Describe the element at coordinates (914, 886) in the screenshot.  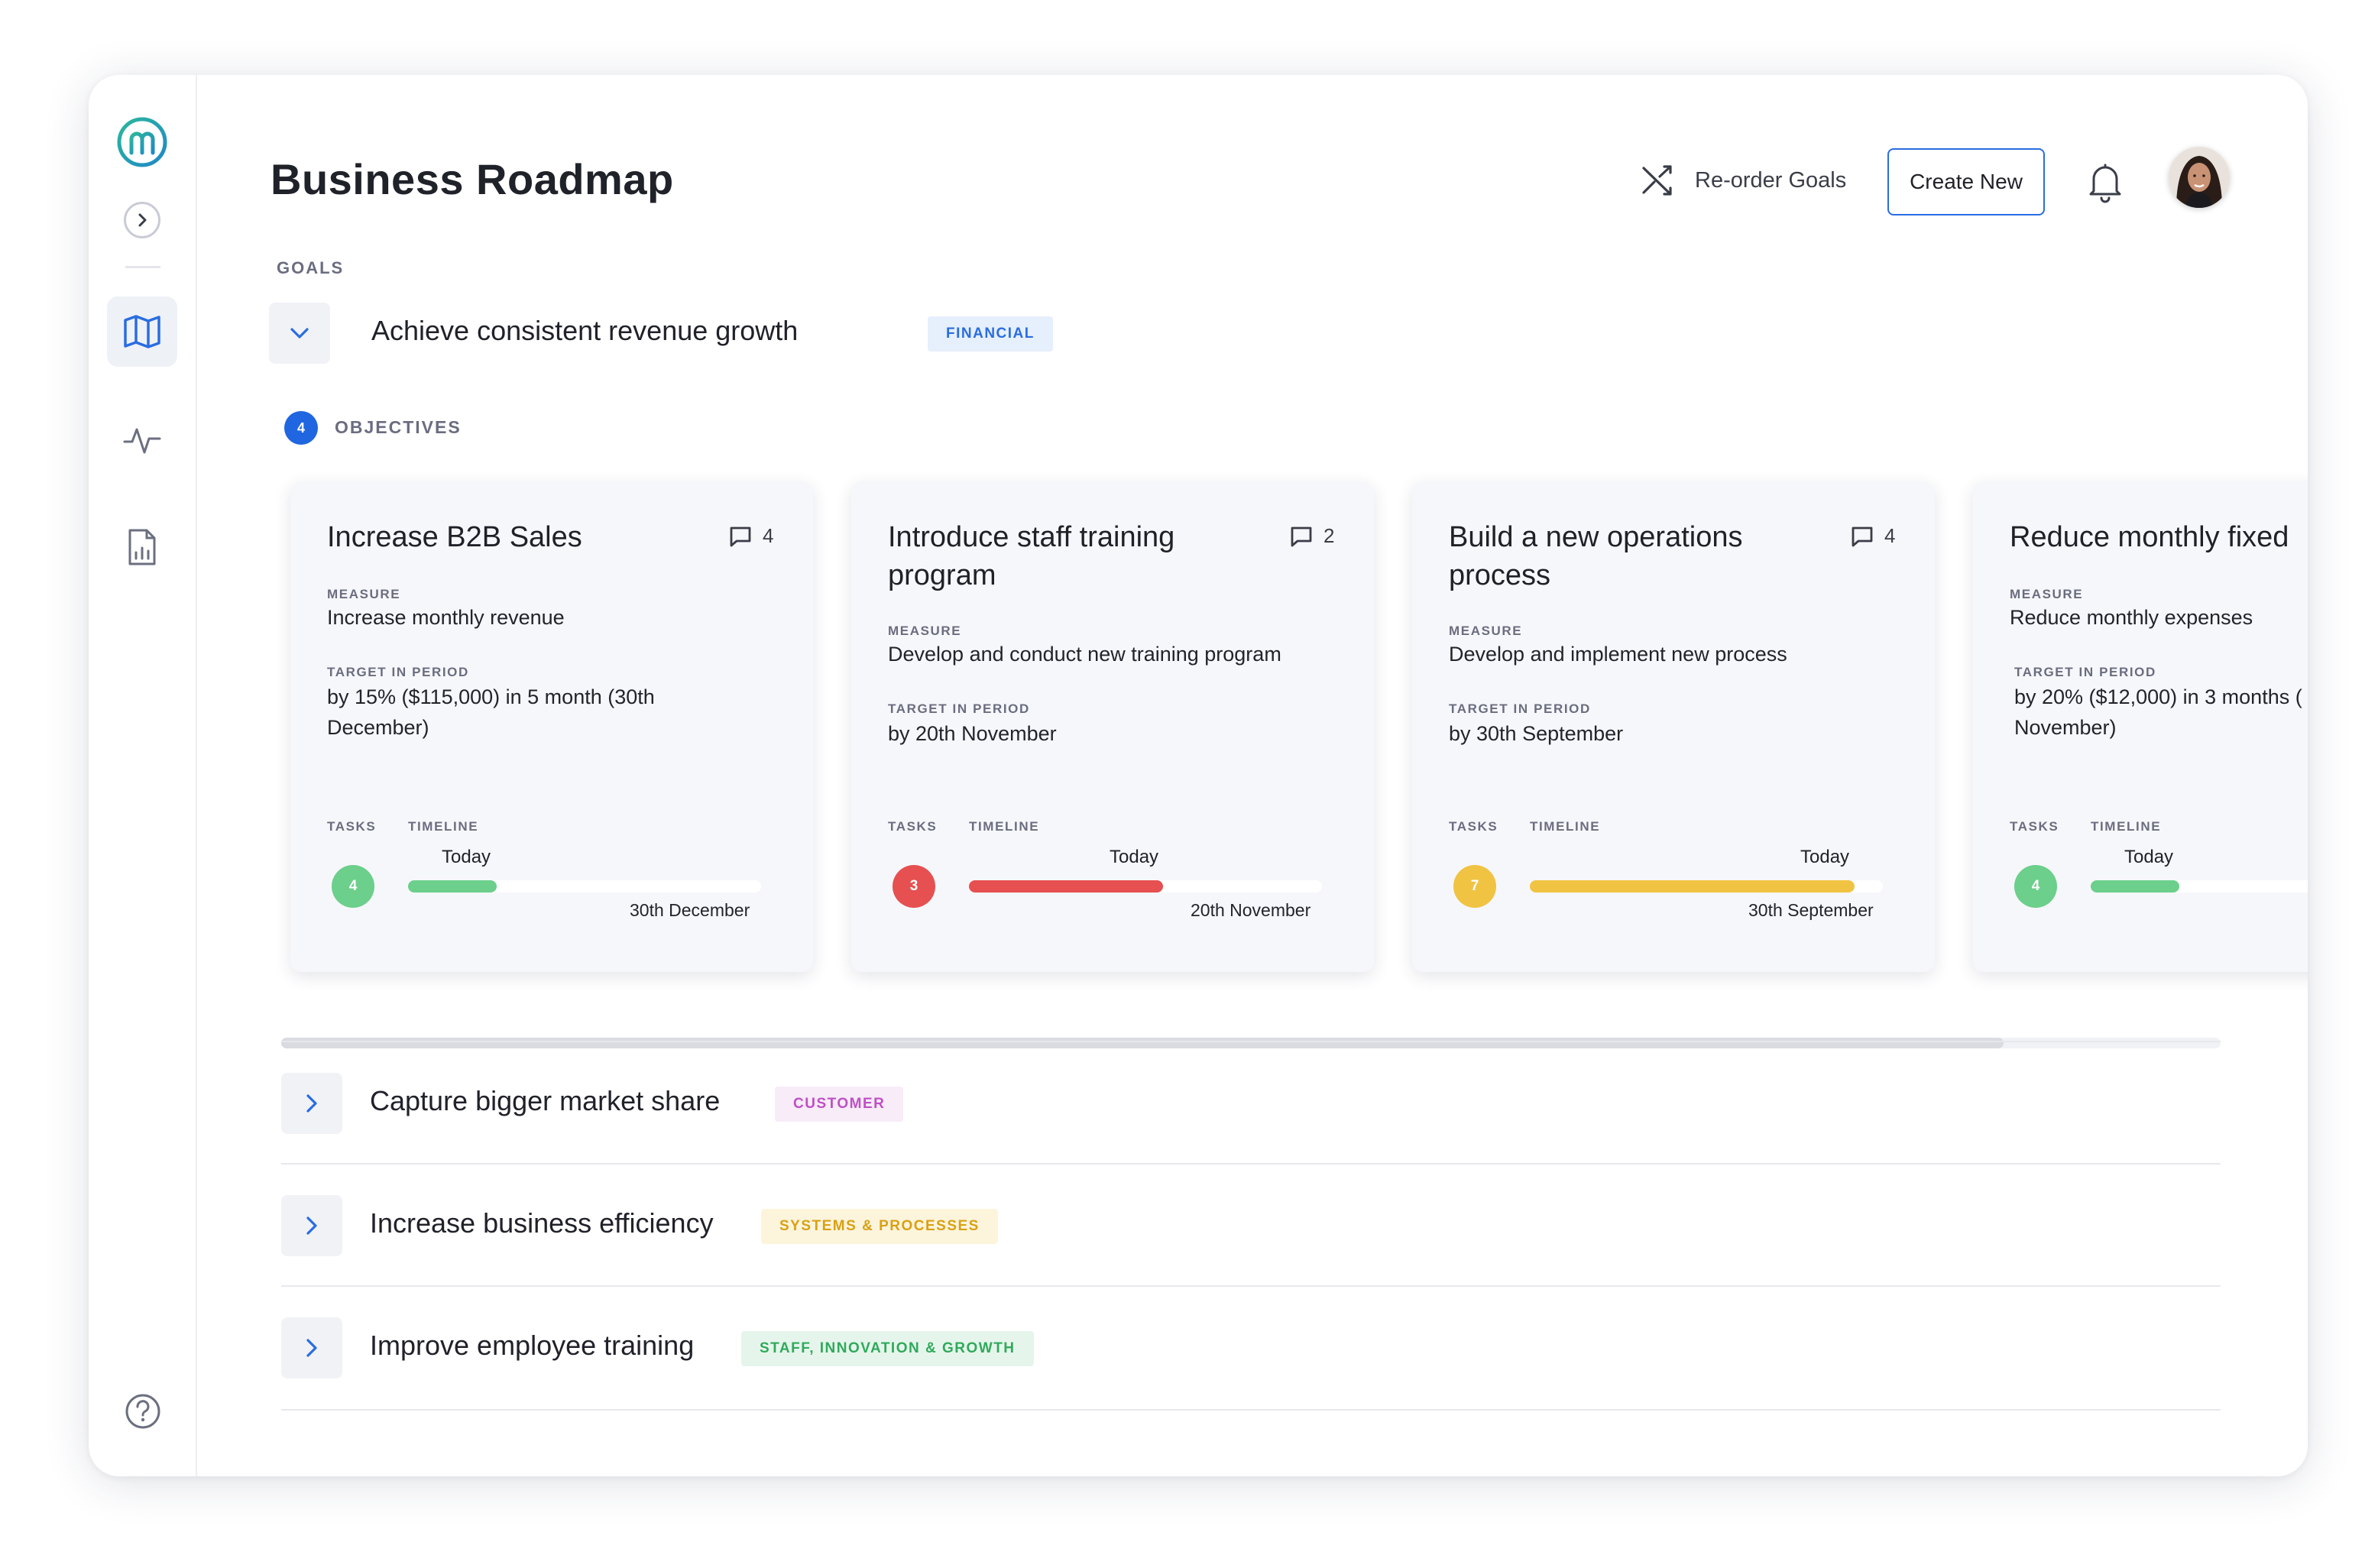
I see `tasks-count-badge: 3` at that location.